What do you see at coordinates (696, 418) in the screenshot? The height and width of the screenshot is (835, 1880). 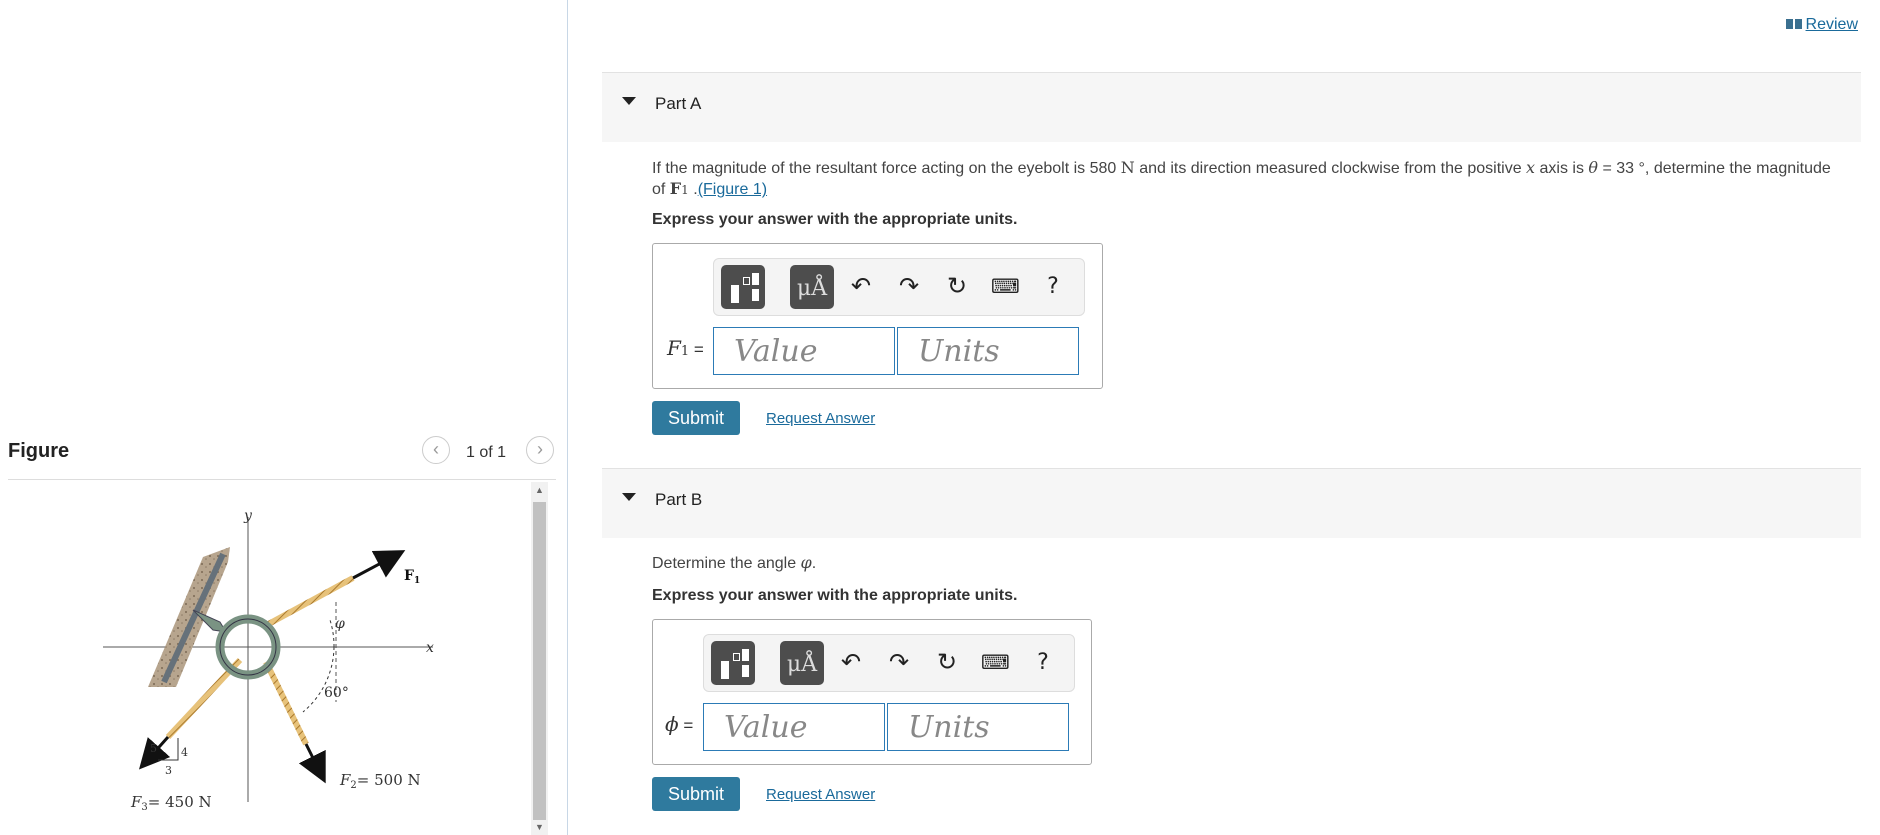 I see `part-a-submit-button: Submit` at bounding box center [696, 418].